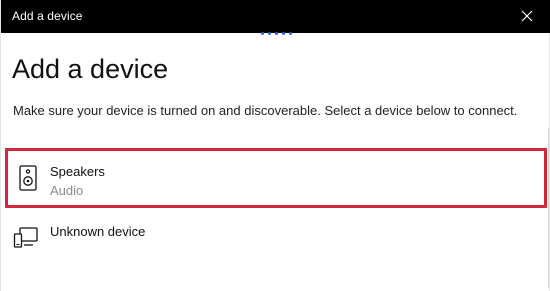 The image size is (550, 291). Describe the element at coordinates (25, 239) in the screenshot. I see `device-icon` at that location.